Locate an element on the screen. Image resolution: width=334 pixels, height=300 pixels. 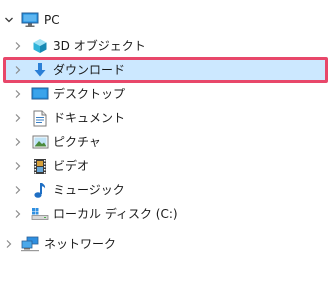
tree-item-label: デスクトップ is located at coordinates (89, 94).